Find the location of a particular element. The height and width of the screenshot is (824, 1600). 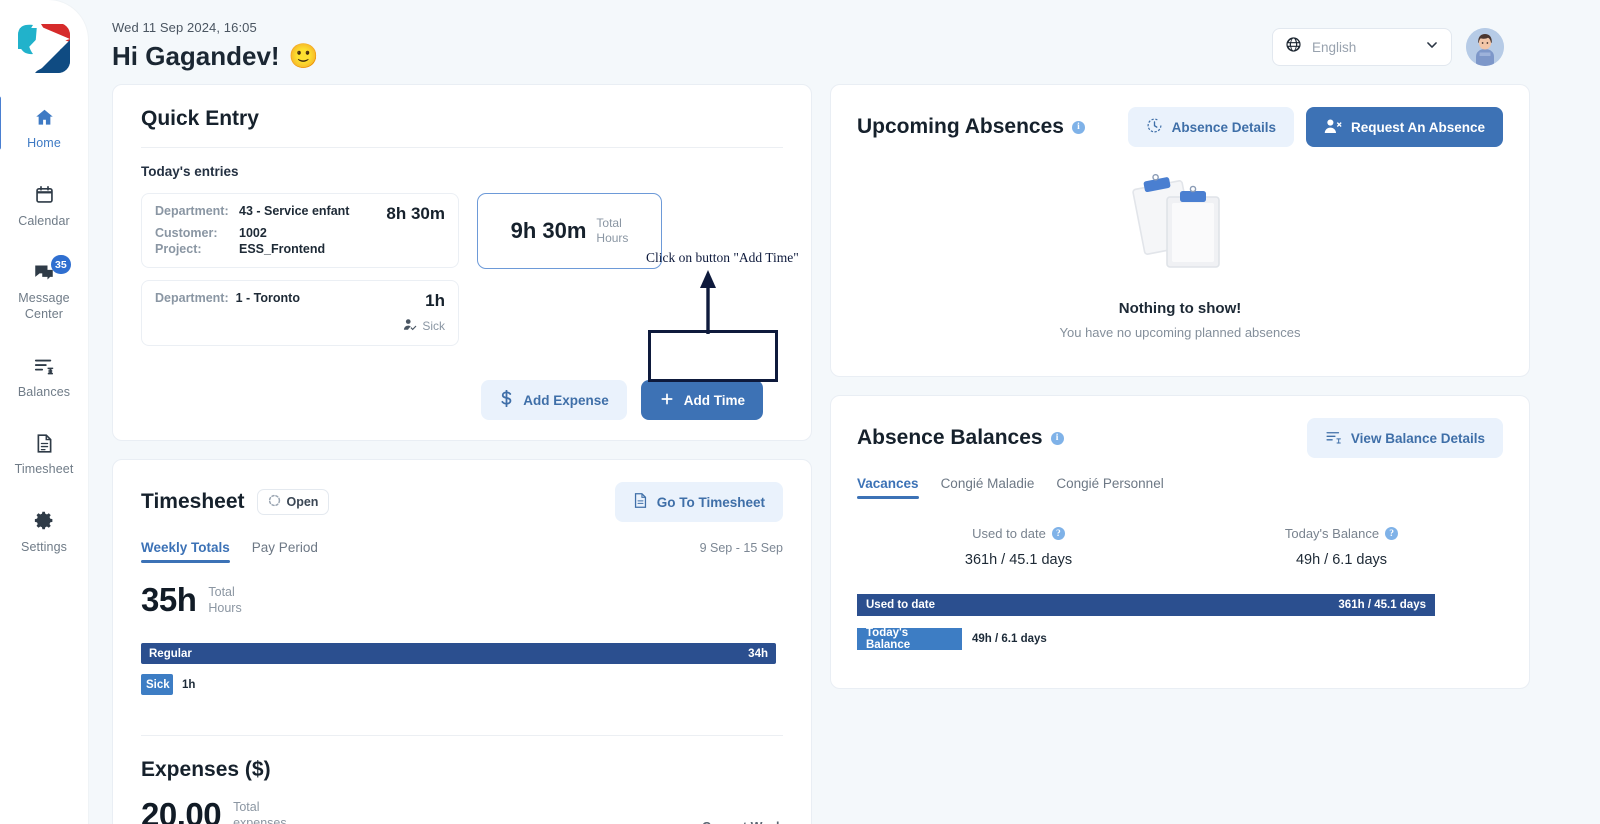

greeting-block: Wed 11 Sep 2024, 16:05 Hi Gagandev! 🙂 is located at coordinates (215, 46).